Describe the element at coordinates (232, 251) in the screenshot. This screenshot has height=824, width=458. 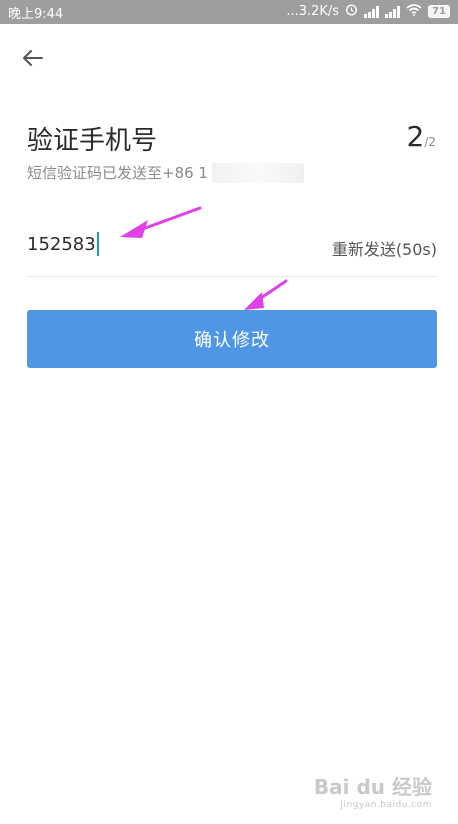
I see `verification-code-row: 152583 重新发送(50s)` at that location.